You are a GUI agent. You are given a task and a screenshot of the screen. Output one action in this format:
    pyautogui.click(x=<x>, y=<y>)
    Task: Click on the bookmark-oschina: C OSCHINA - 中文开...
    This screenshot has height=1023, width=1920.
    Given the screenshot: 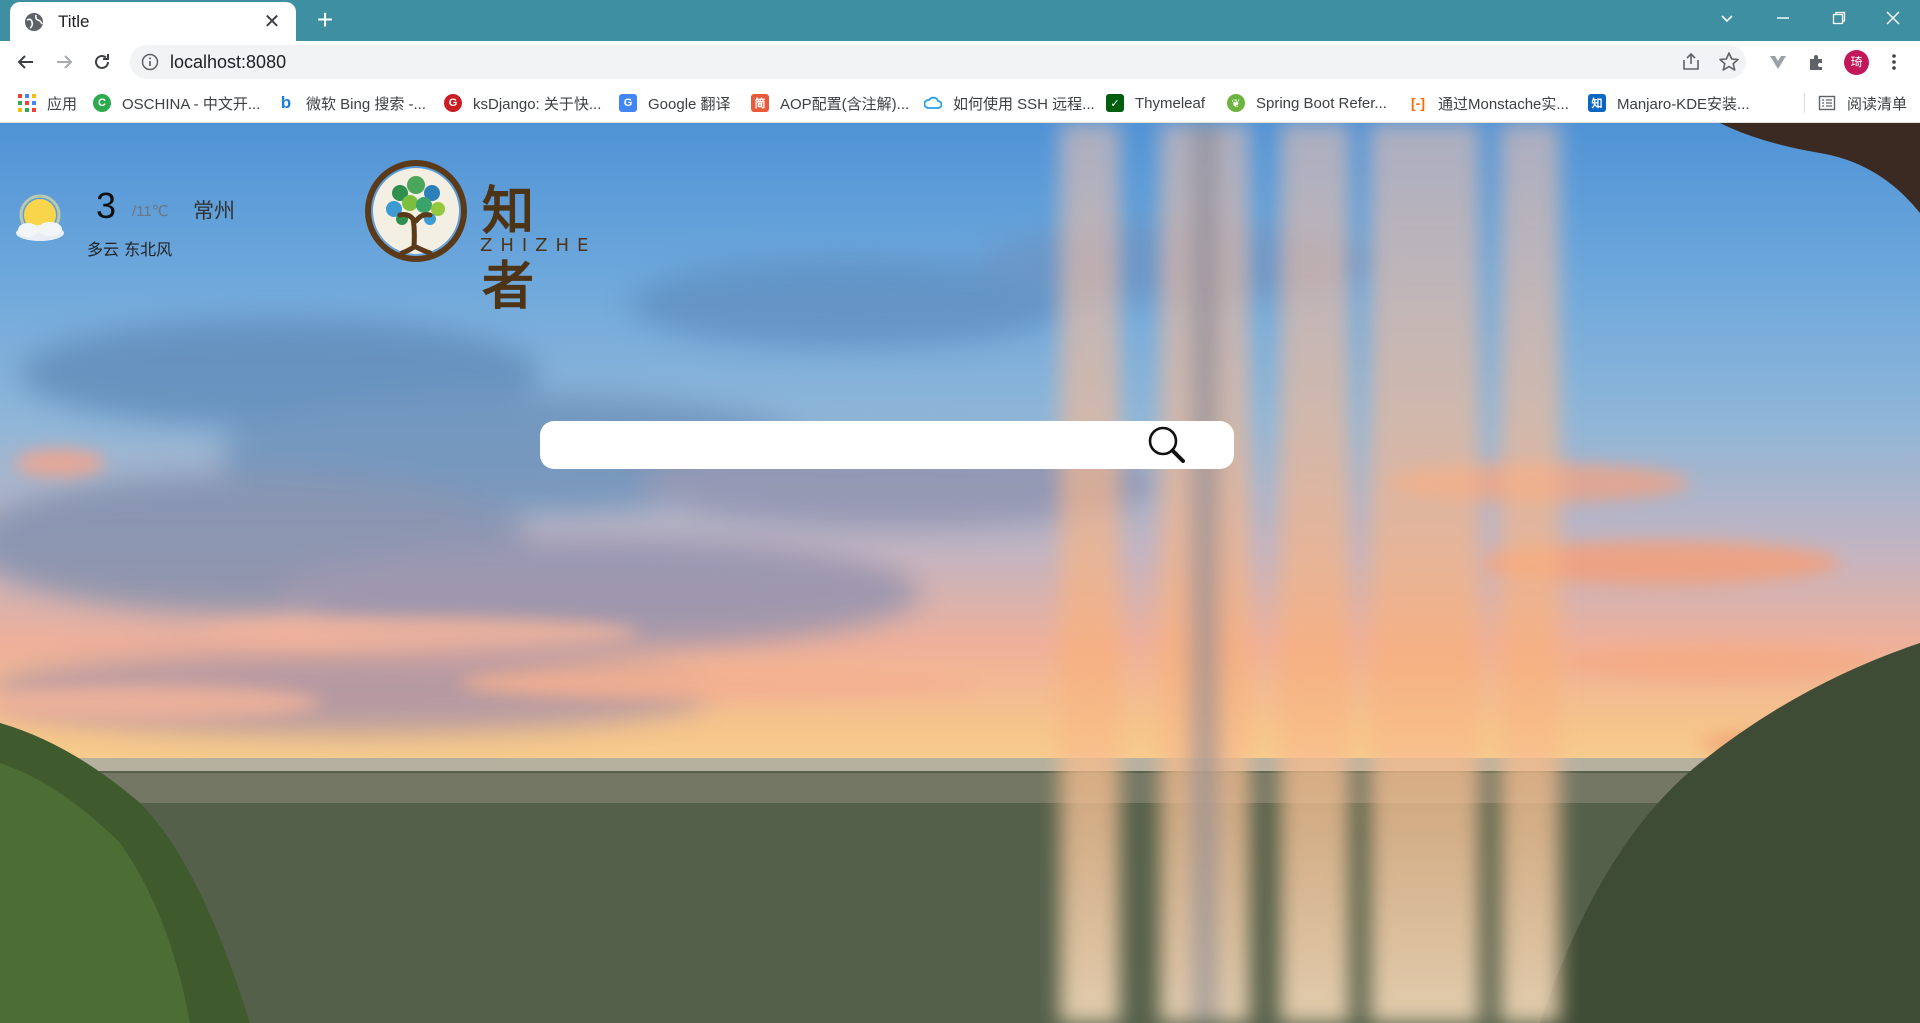 What is the action you would take?
    pyautogui.click(x=176, y=103)
    